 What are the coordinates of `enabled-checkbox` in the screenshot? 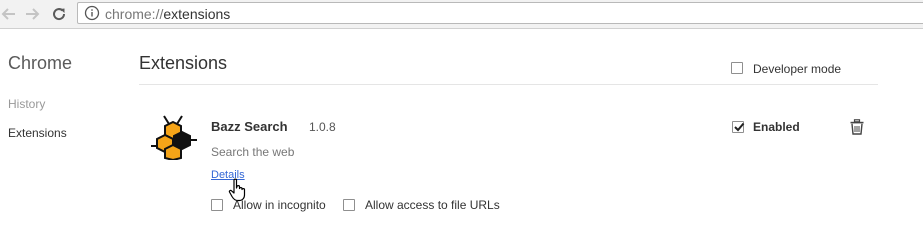 It's located at (738, 127).